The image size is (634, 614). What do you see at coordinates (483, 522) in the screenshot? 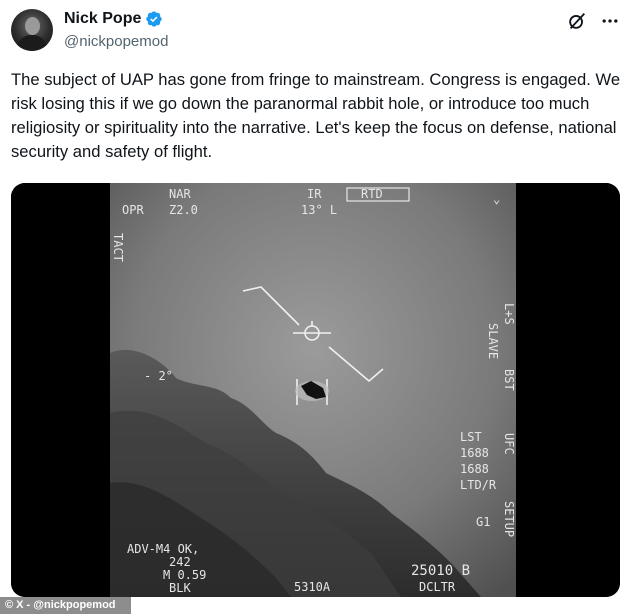
I see `hud-g1: G1` at bounding box center [483, 522].